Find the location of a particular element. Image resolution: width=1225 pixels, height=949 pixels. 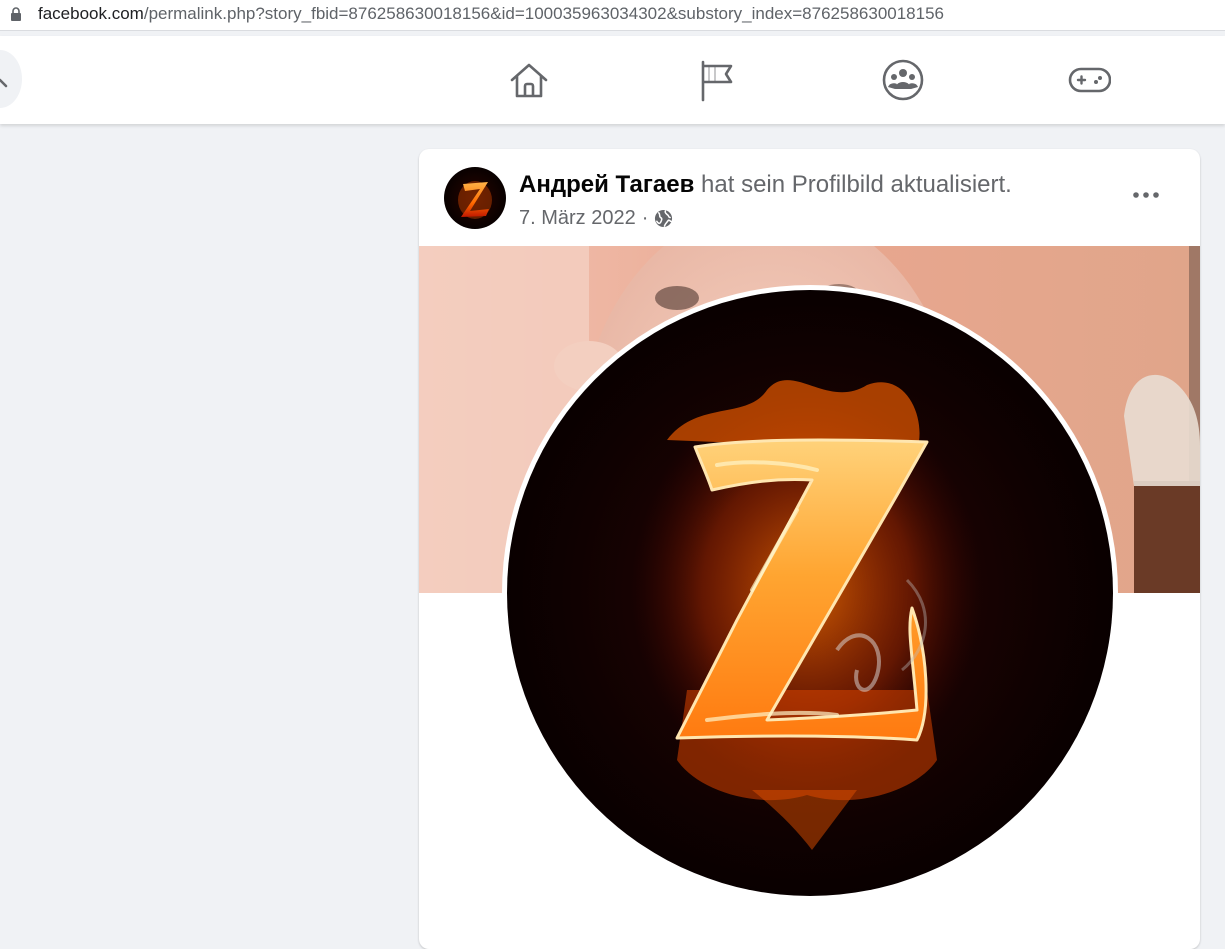

groups-icon is located at coordinates (903, 80).